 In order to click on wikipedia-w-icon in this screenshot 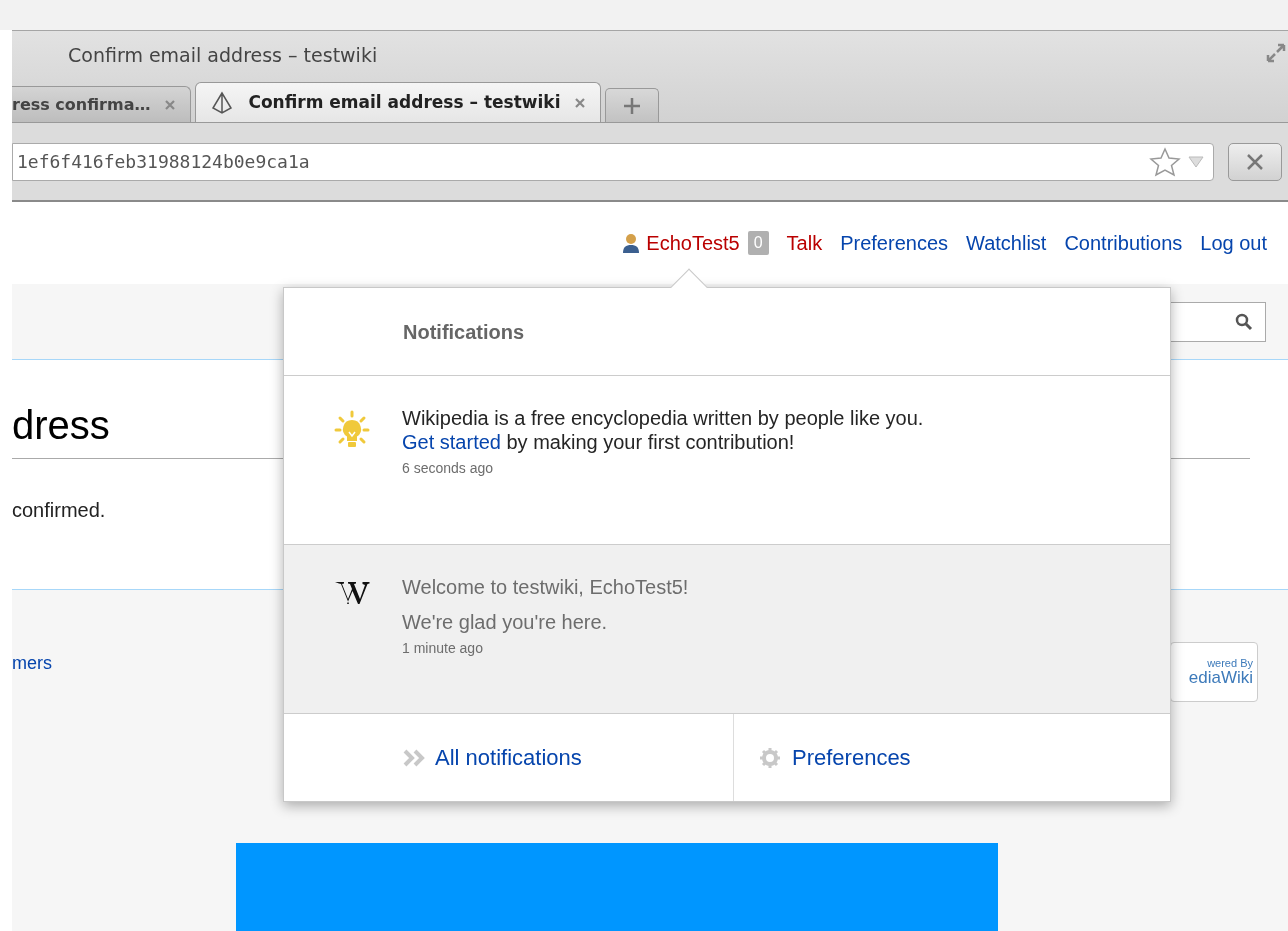, I will do `click(352, 592)`.